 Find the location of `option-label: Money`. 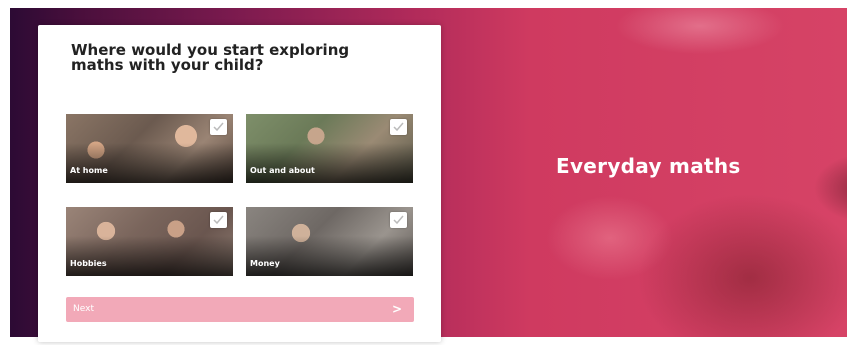

option-label: Money is located at coordinates (265, 263).